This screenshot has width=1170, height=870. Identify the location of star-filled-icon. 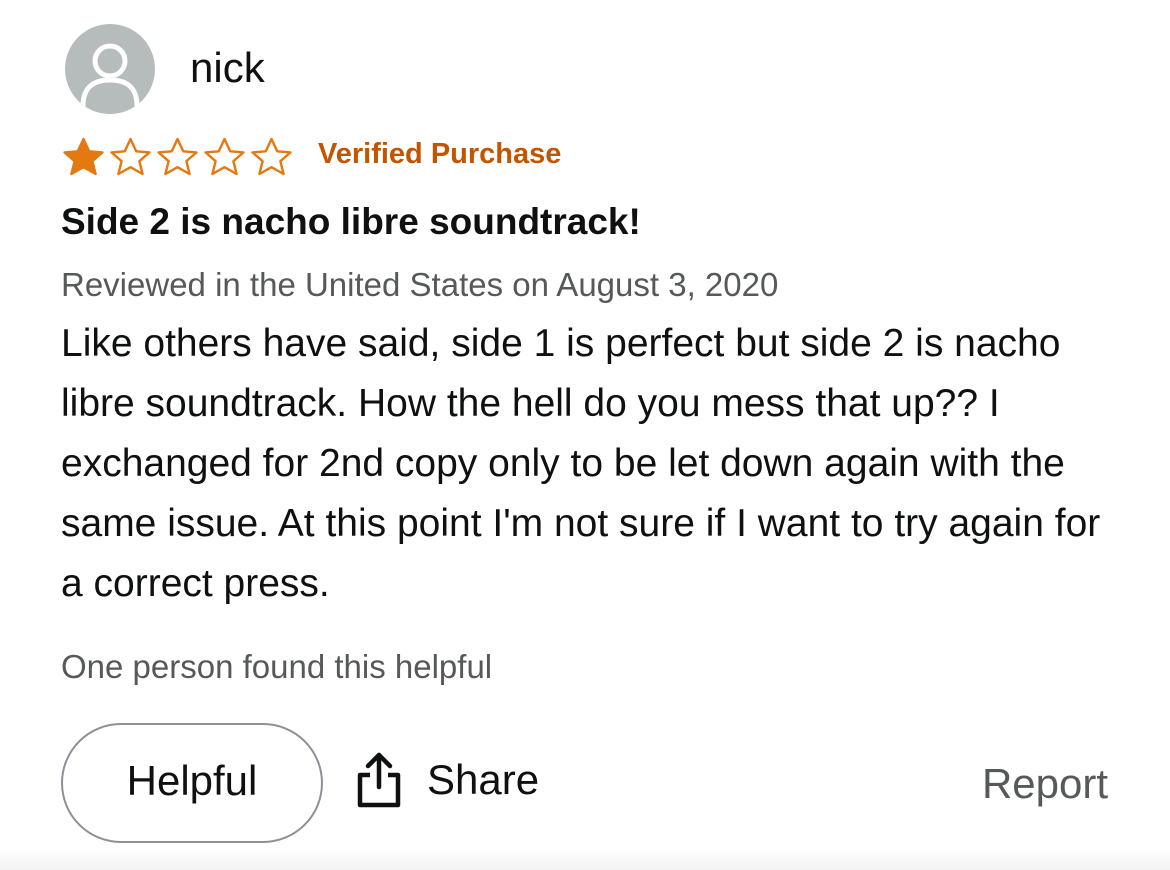
(83, 156).